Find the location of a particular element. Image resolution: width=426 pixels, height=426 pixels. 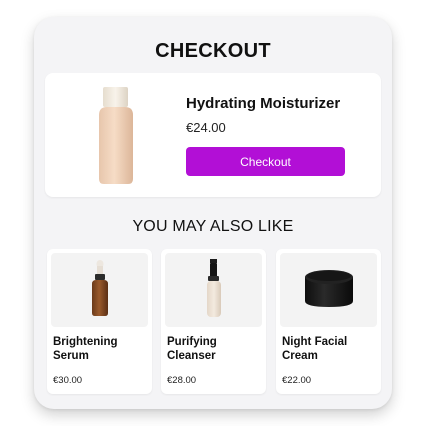

product-name: Hydrating Moisturizer is located at coordinates (263, 103).